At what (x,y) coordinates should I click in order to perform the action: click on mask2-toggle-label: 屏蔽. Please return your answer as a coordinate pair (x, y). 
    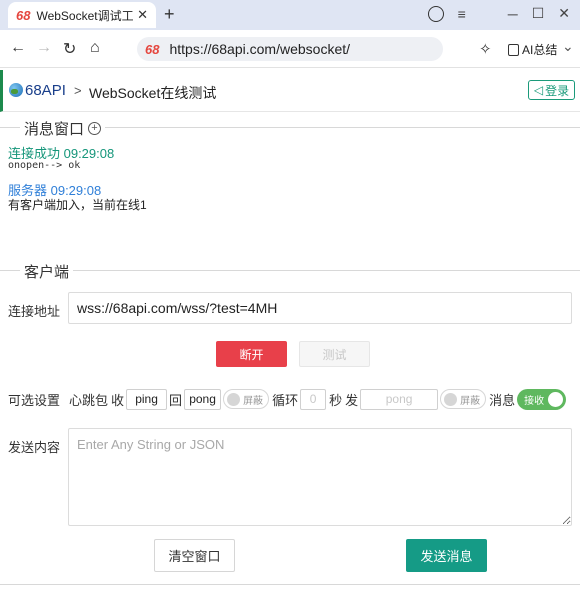
    Looking at the image, I should click on (470, 401).